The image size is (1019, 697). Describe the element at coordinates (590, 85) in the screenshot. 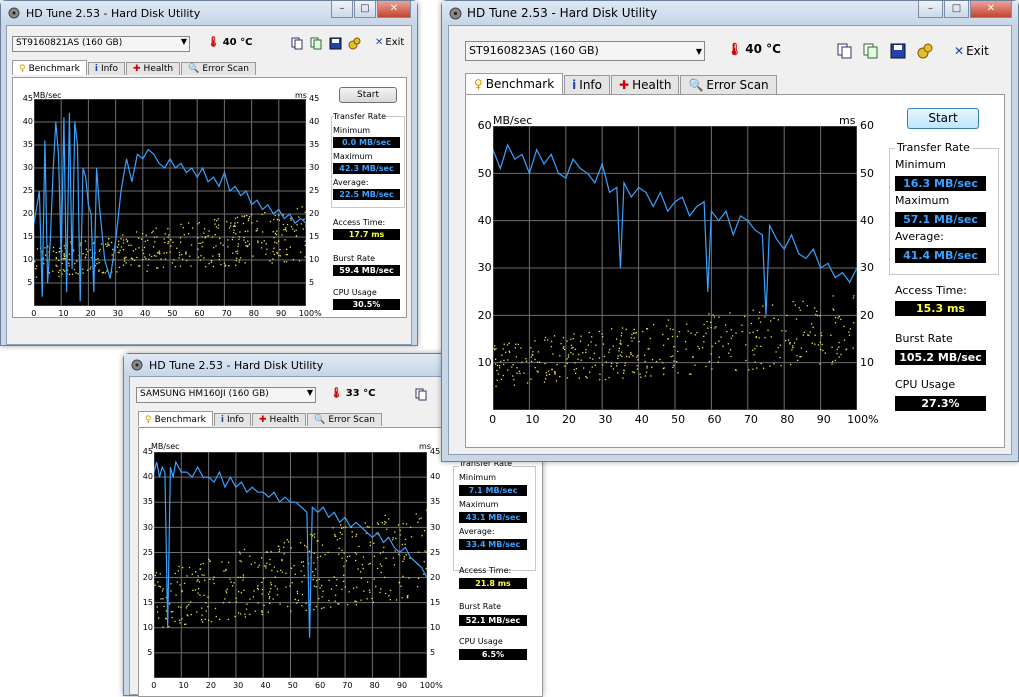

I see `tab-label: Info` at that location.